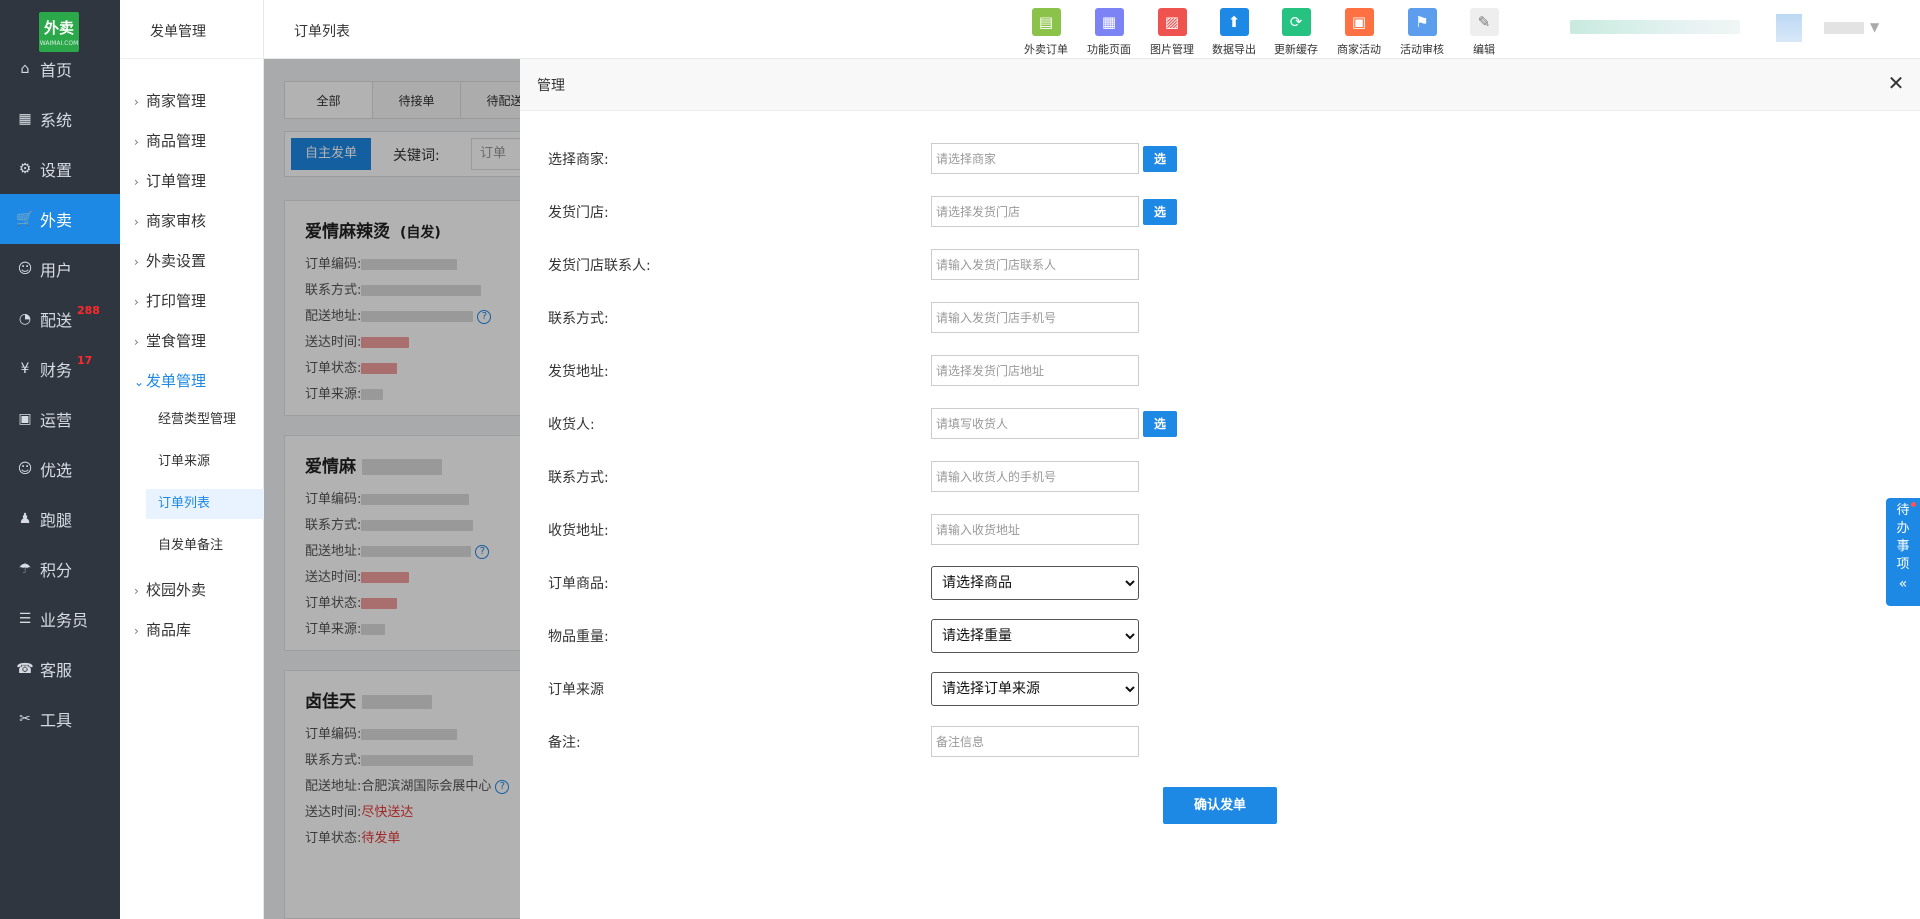 The height and width of the screenshot is (919, 1920). Describe the element at coordinates (170, 180) in the screenshot. I see `submenu-item: › 订单管理` at that location.